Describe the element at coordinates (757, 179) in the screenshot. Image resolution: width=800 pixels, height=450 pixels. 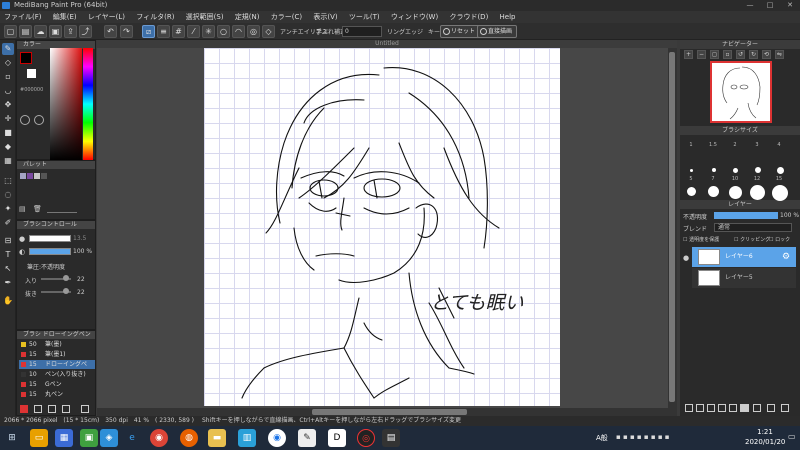
I see `brush-size-12: 12` at that location.